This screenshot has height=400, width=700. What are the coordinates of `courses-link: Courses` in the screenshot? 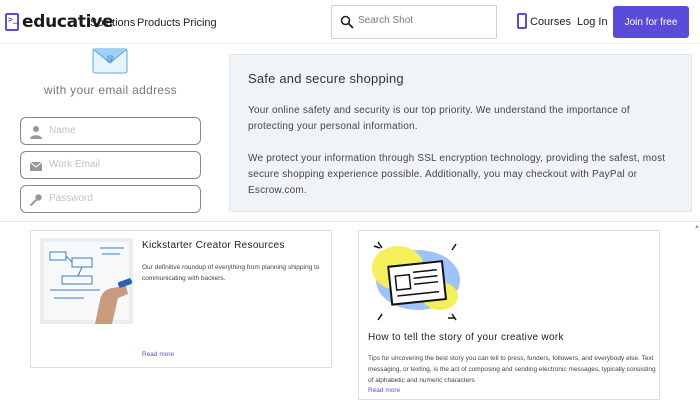 It's located at (550, 22).